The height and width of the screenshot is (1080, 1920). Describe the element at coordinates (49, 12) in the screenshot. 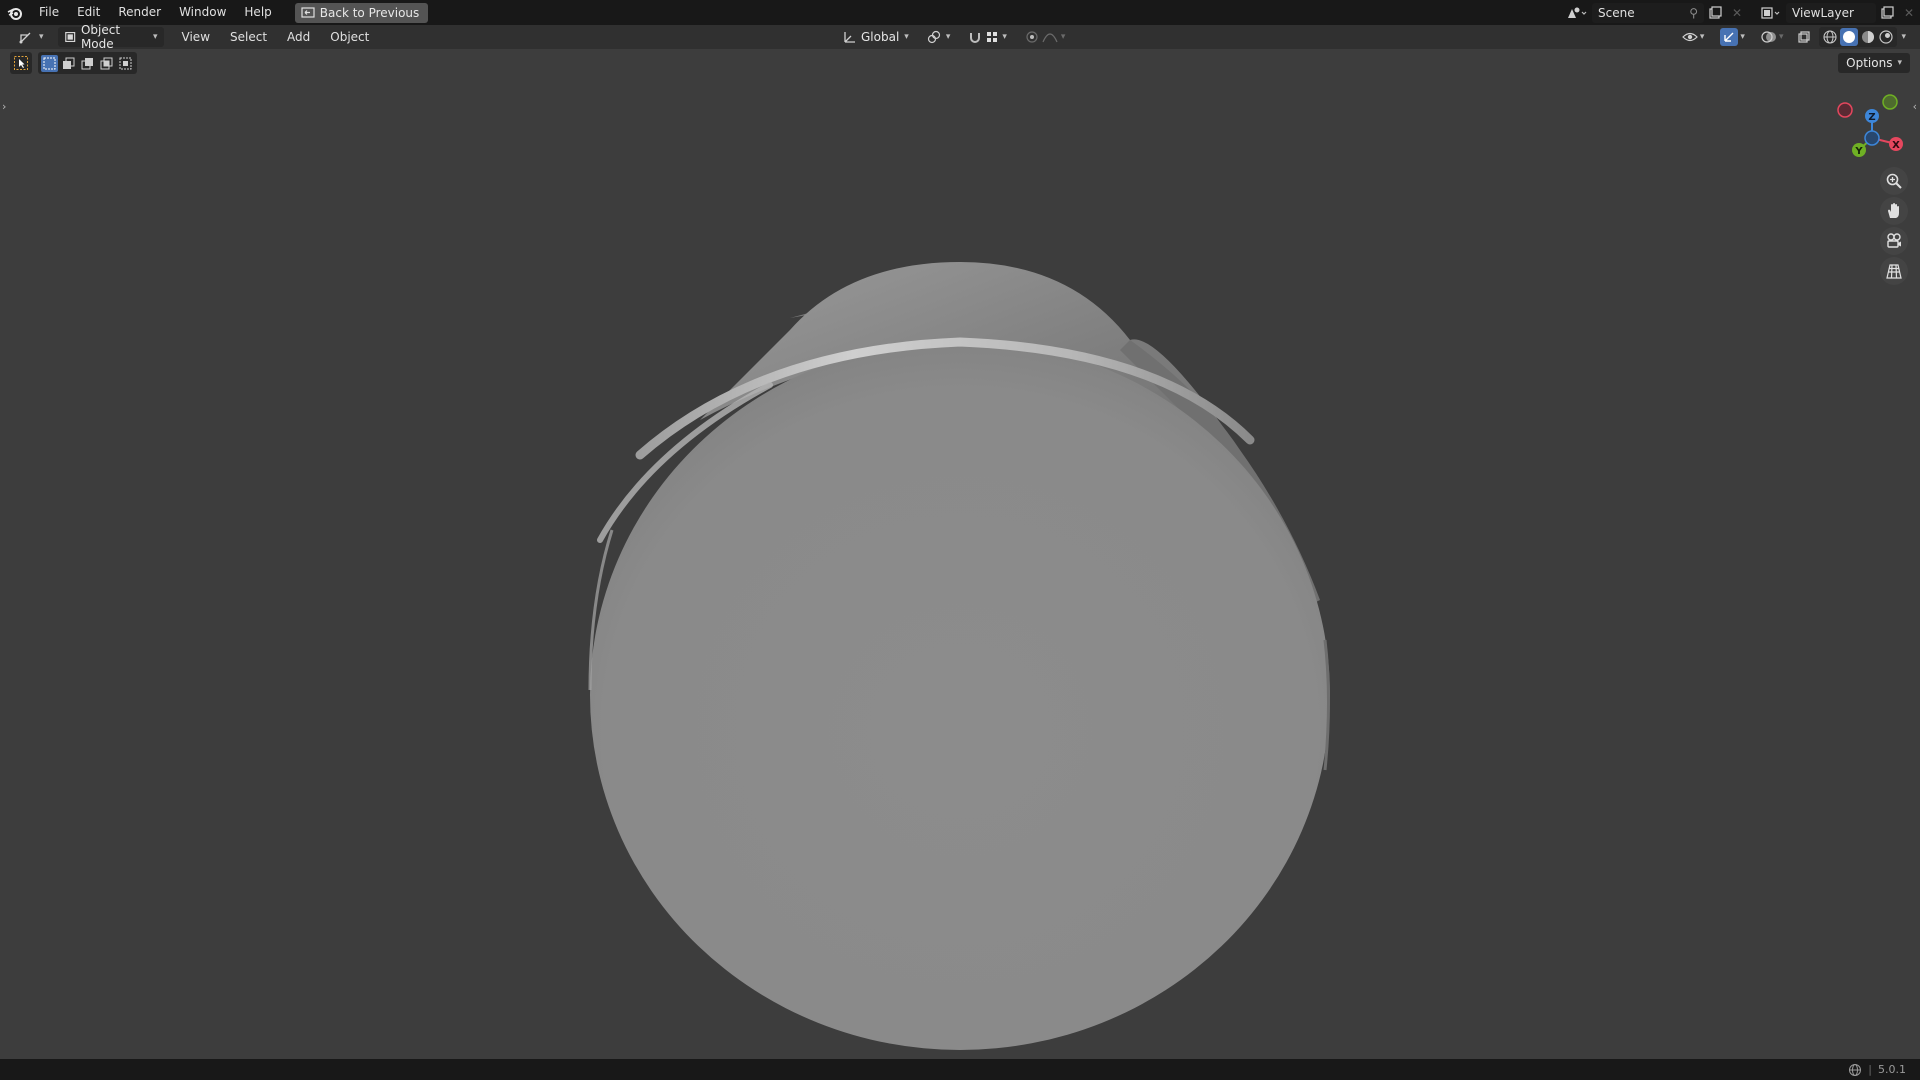

I see `menu-file: File` at that location.